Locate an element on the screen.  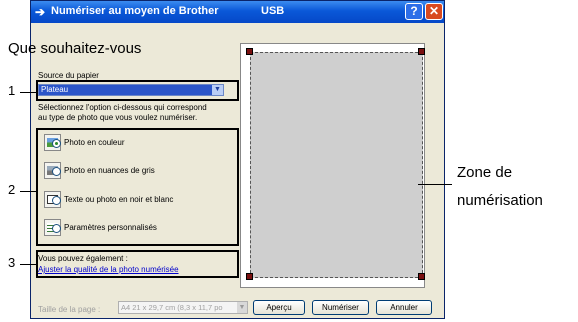
scan-area-handle-bottom-right is located at coordinates (421, 276).